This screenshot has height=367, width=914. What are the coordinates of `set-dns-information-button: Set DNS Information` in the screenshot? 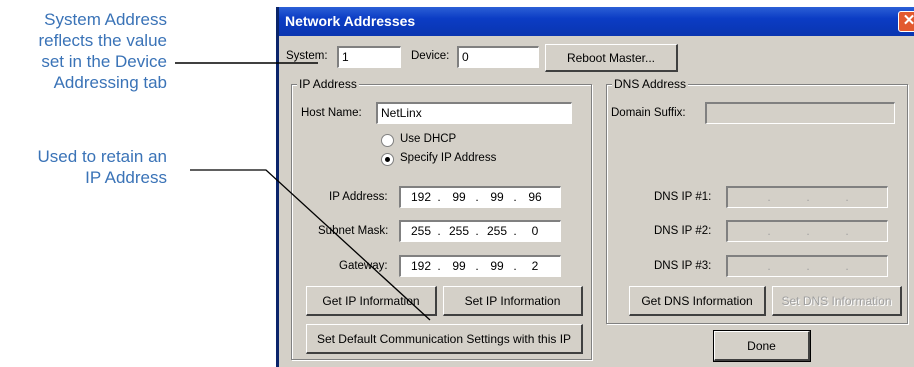 It's located at (837, 301).